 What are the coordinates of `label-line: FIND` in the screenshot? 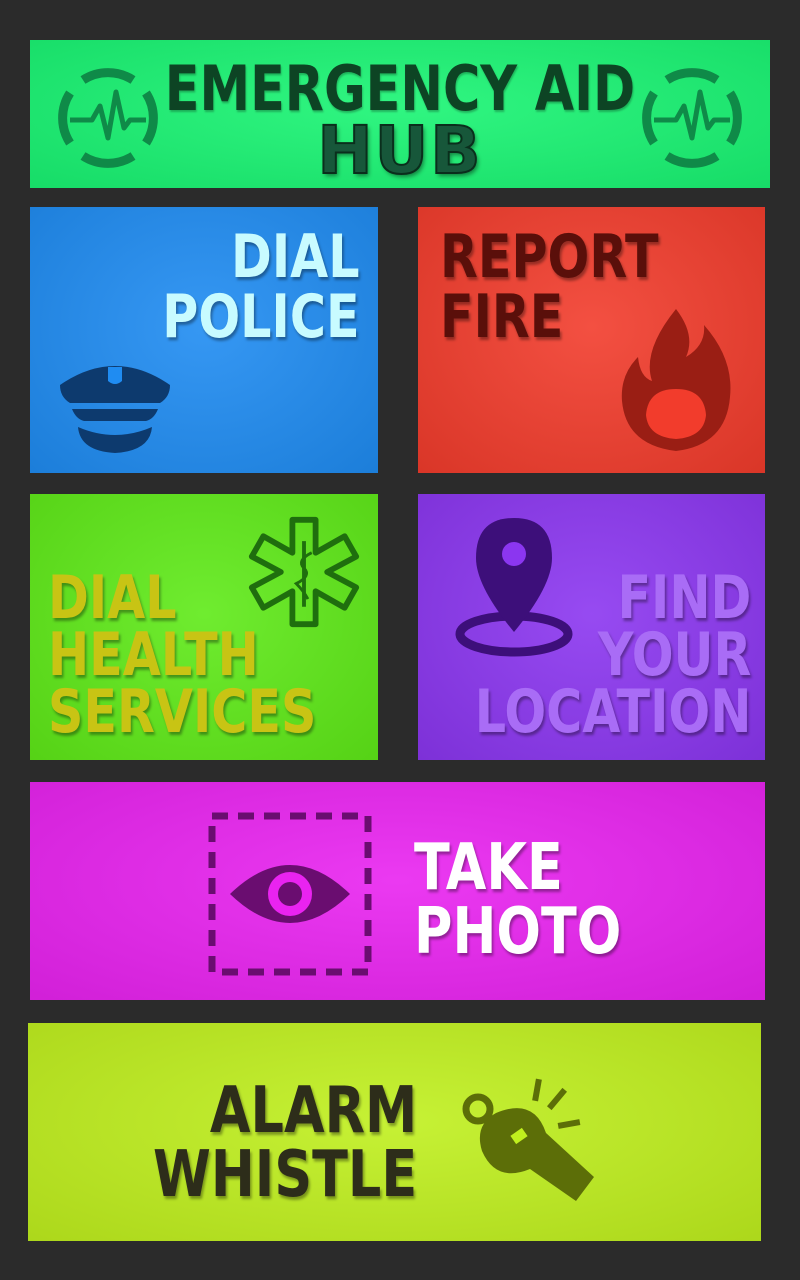 It's located at (684, 598).